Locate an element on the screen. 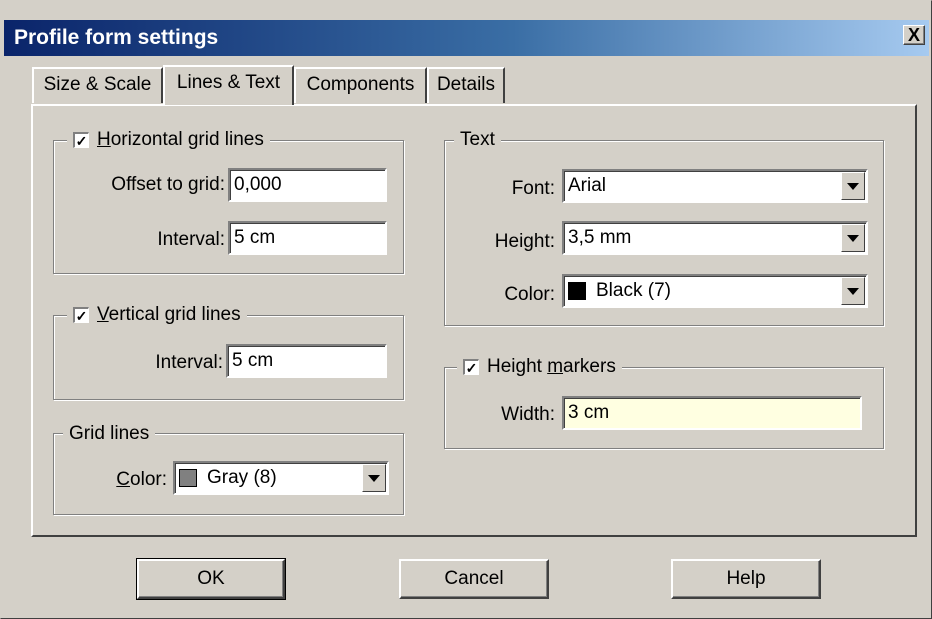  font-label: Font: is located at coordinates (533, 188).